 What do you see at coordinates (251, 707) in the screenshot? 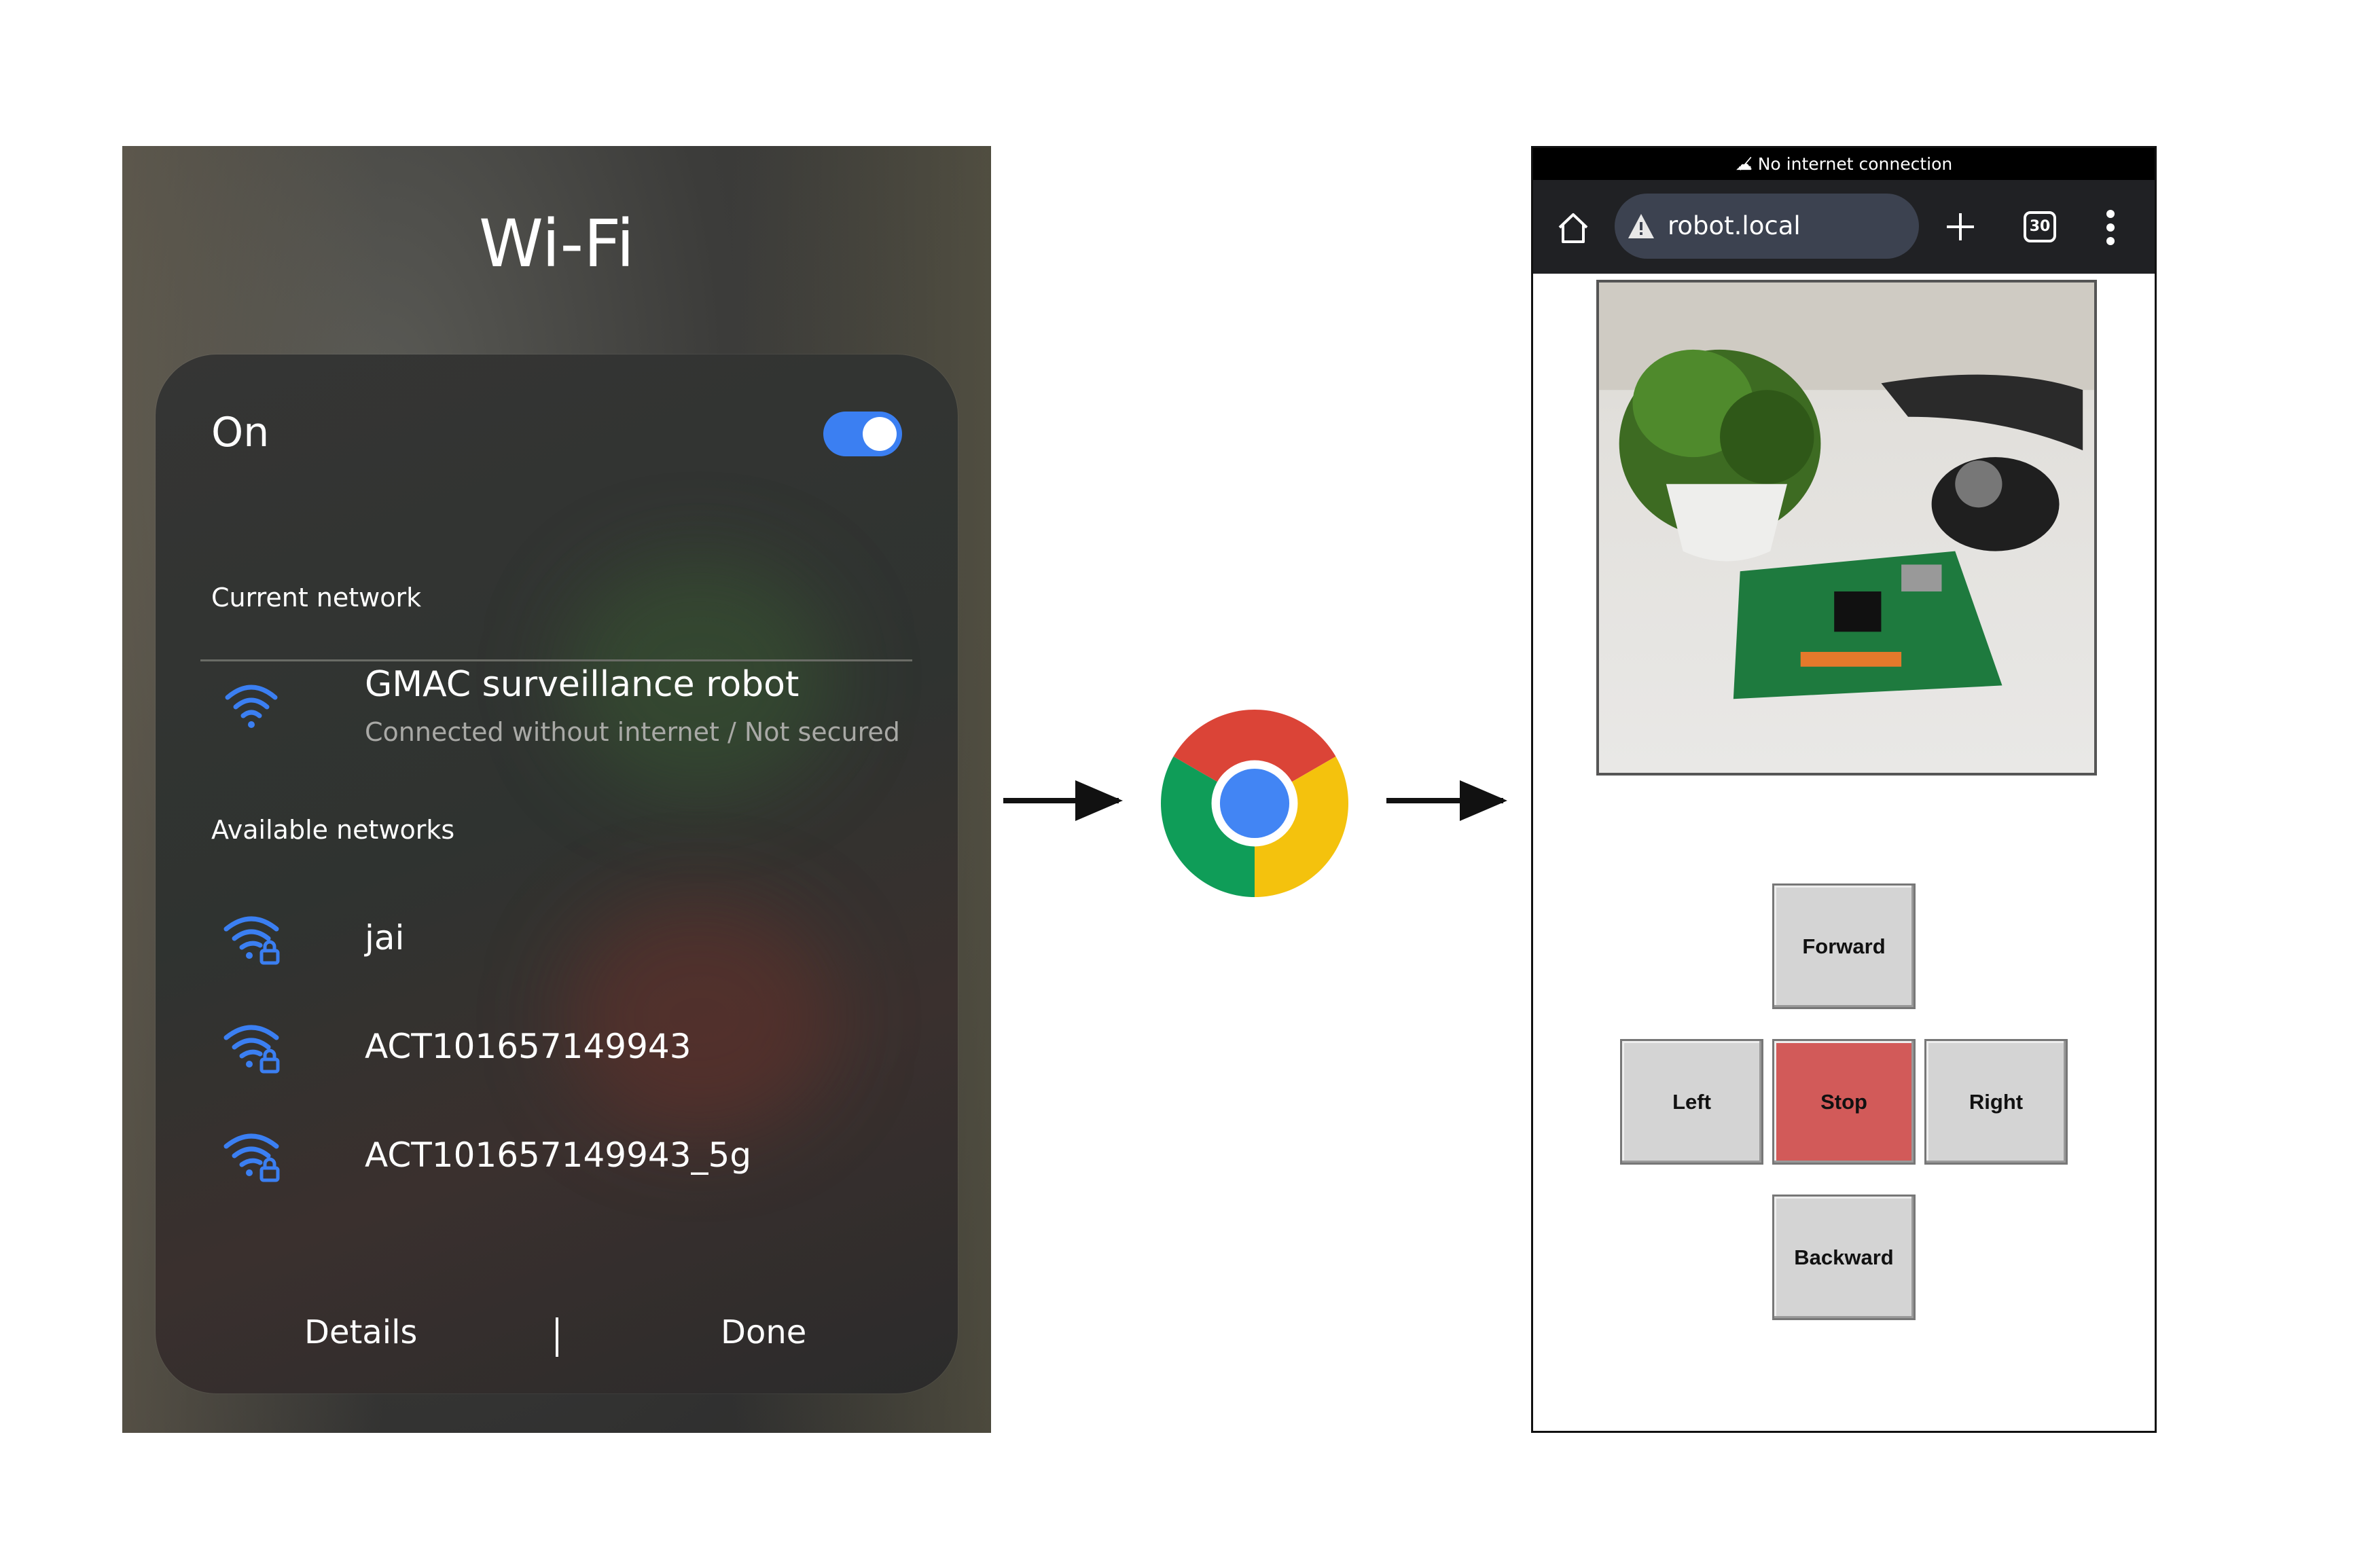
I see `wifi-icon` at bounding box center [251, 707].